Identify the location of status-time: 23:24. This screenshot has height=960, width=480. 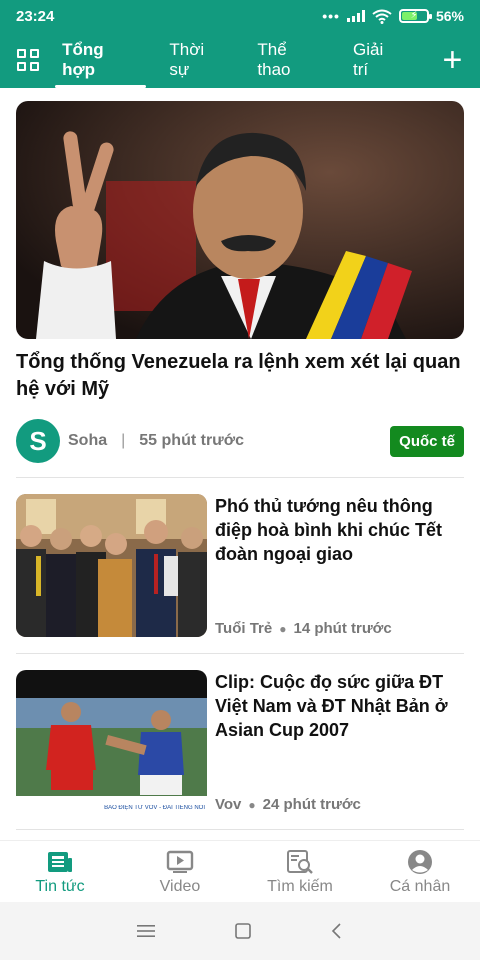
(35, 16).